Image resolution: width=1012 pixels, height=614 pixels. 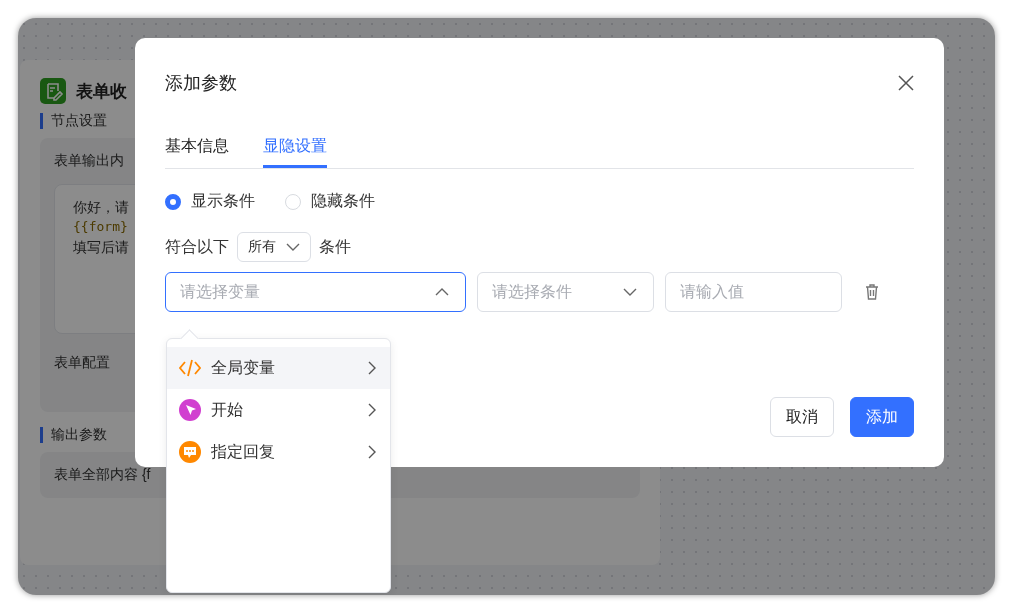 What do you see at coordinates (278, 368) in the screenshot?
I see `menu-item: 全局变量` at bounding box center [278, 368].